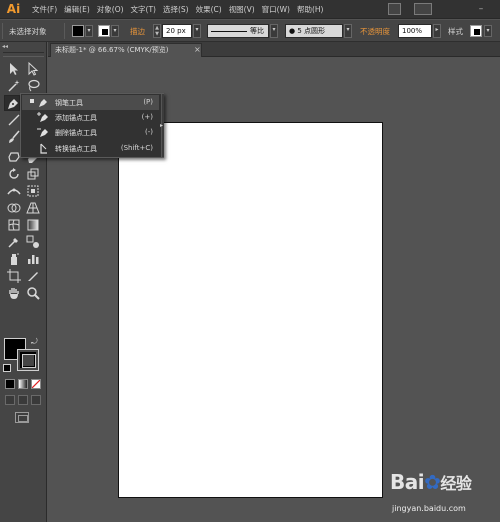 The width and height of the screenshot is (500, 522). What do you see at coordinates (161, 125) in the screenshot?
I see `tearoff-arrow-icon: ▸` at bounding box center [161, 125].